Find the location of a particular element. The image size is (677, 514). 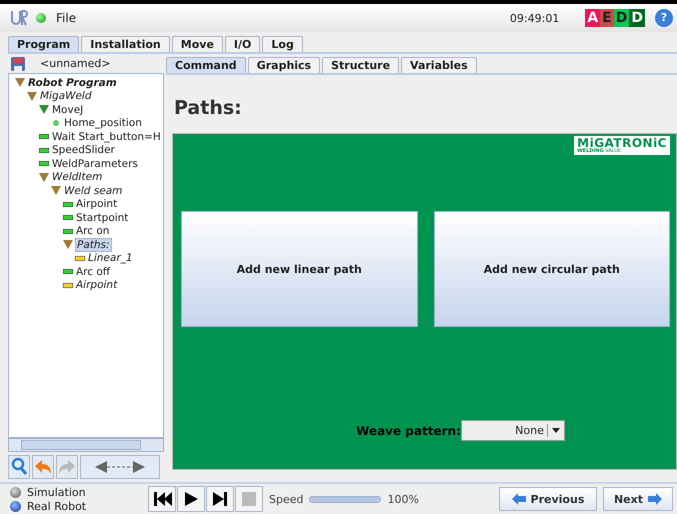

help-button: ? is located at coordinates (664, 18).